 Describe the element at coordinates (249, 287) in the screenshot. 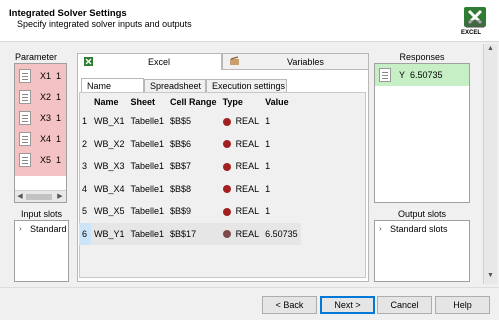

I see `footer-divider` at that location.